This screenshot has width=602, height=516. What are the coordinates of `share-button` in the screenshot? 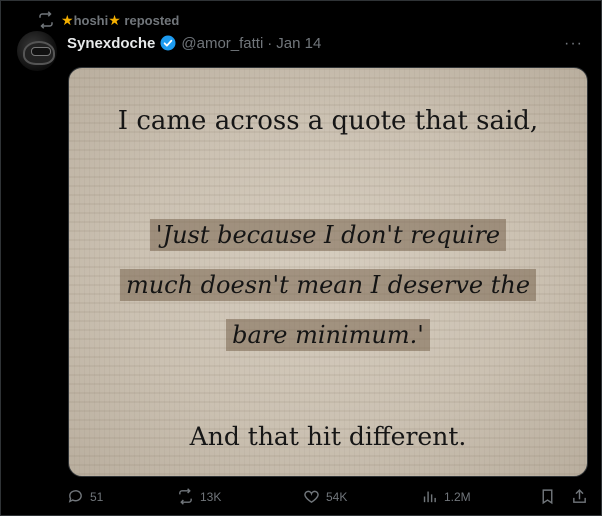 It's located at (579, 496).